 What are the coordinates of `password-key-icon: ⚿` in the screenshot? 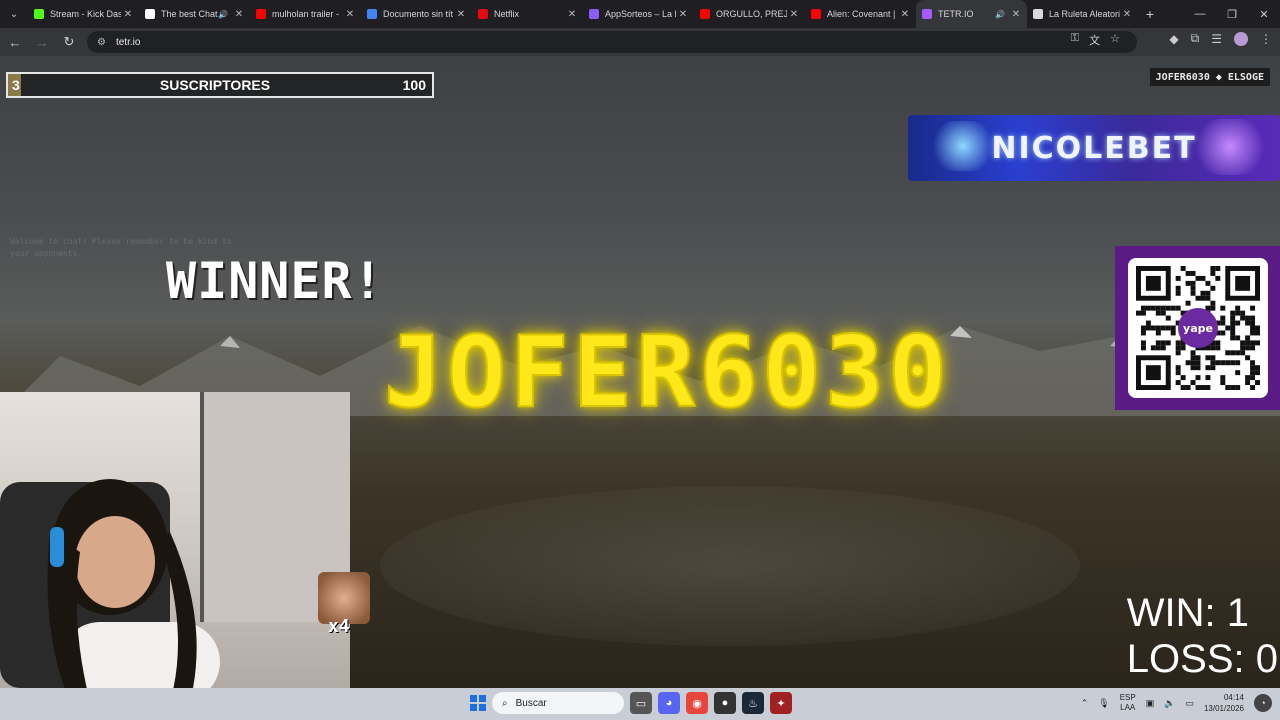 It's located at (1075, 40).